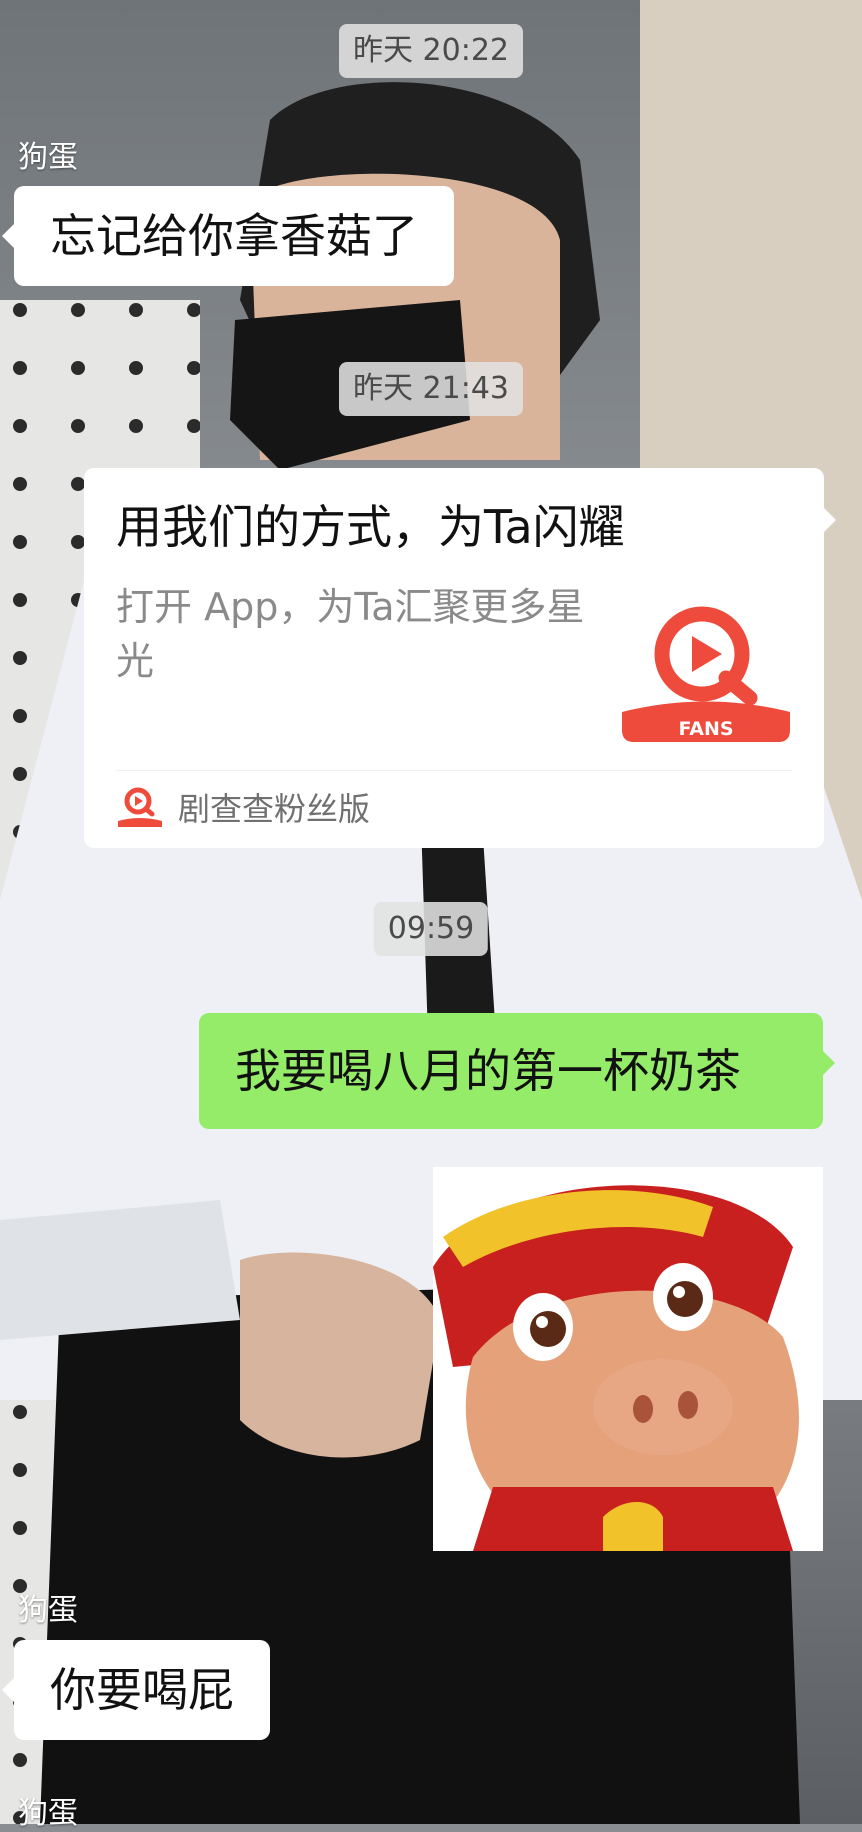 The height and width of the screenshot is (1832, 862). I want to click on cartoon-pig-sticker, so click(628, 1359).